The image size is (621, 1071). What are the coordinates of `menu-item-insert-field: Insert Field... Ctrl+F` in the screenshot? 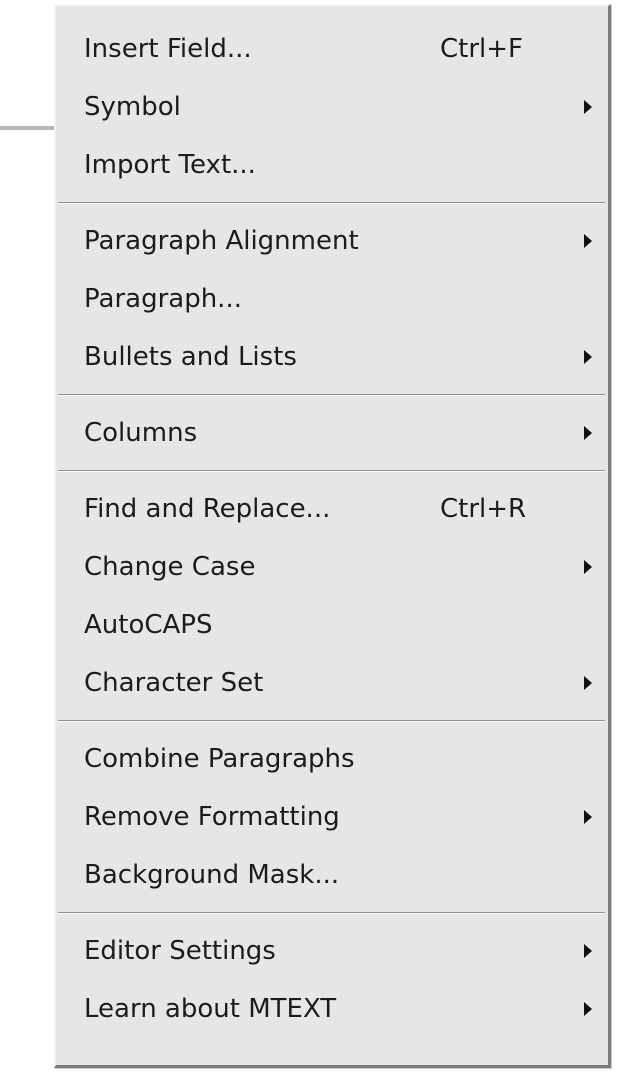 It's located at (332, 49).